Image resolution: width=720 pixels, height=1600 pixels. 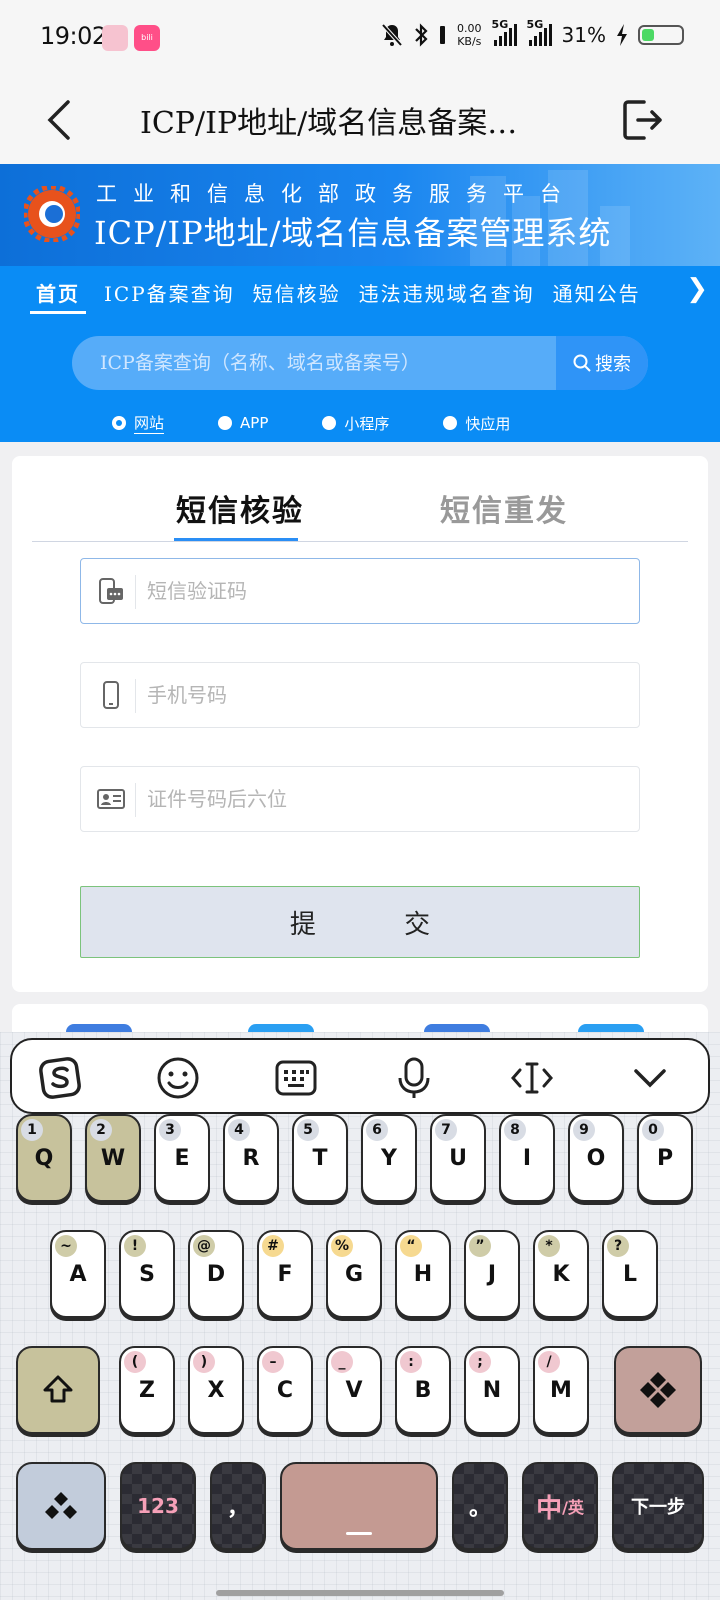 What do you see at coordinates (147, 38) in the screenshot?
I see `bilibili-app-icon: bili` at bounding box center [147, 38].